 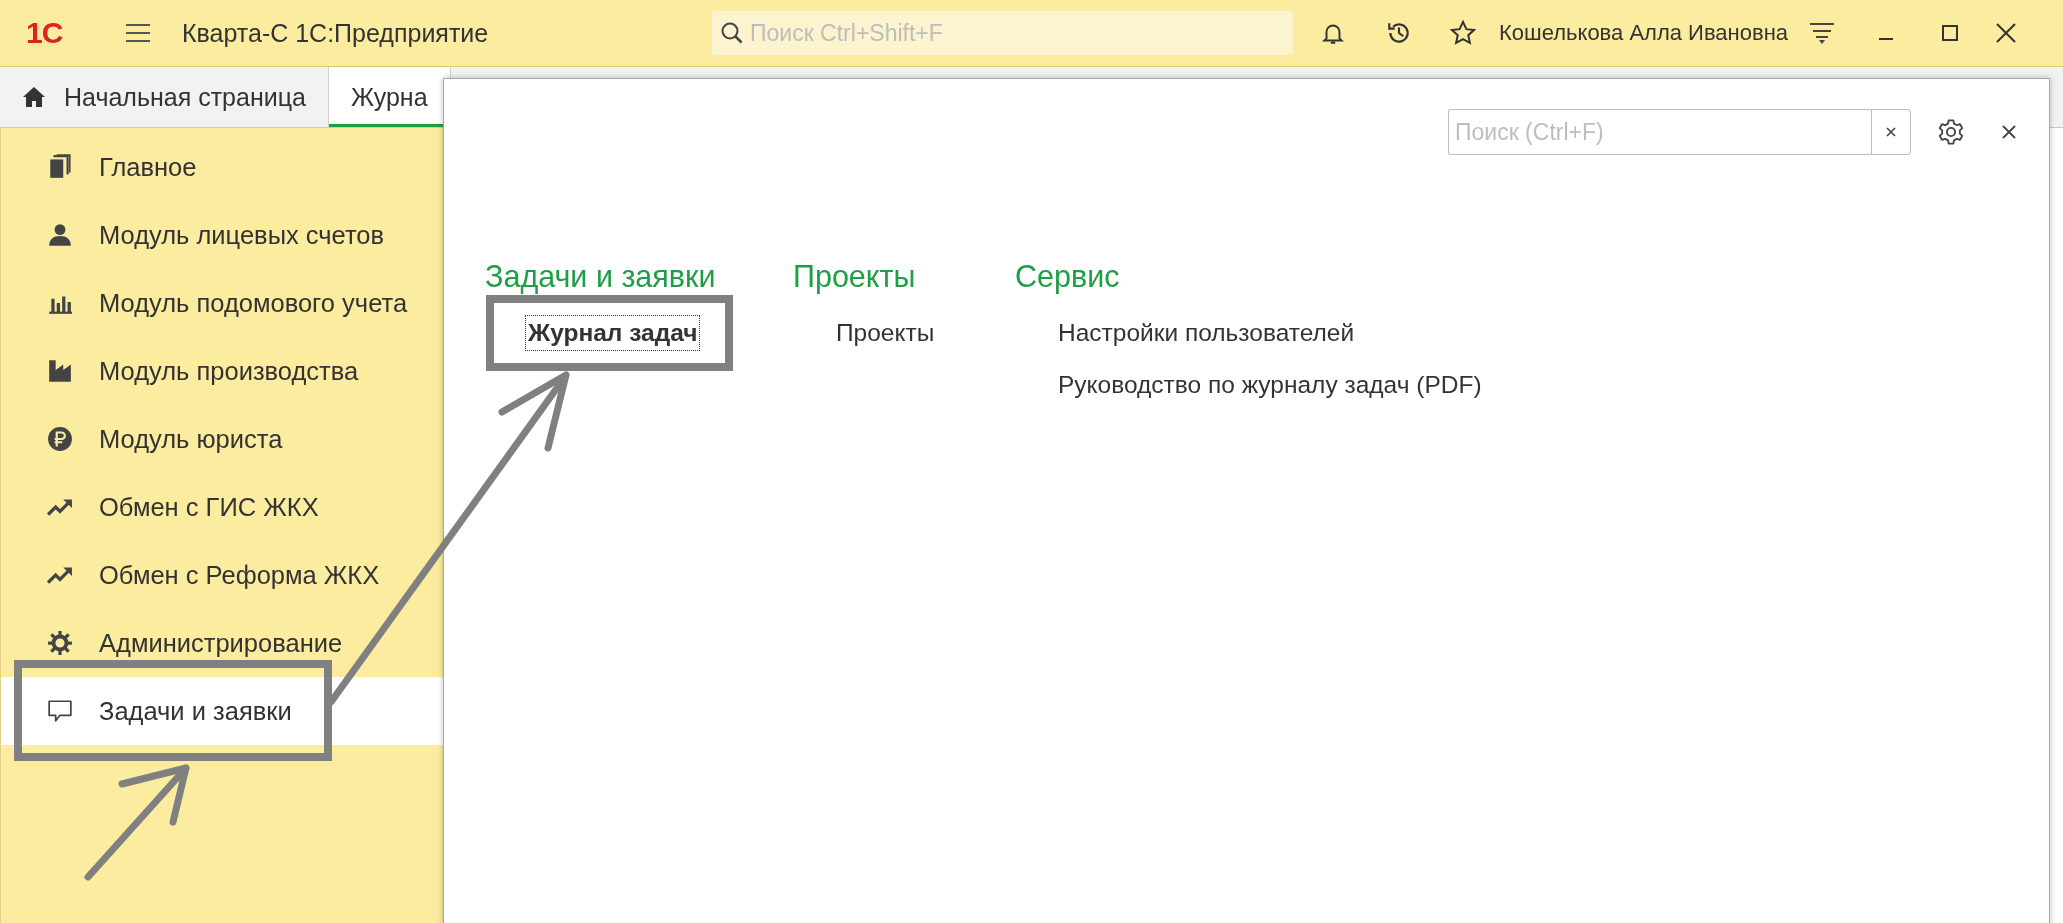 What do you see at coordinates (855, 277) in the screenshot?
I see `section-heading: Проекты` at bounding box center [855, 277].